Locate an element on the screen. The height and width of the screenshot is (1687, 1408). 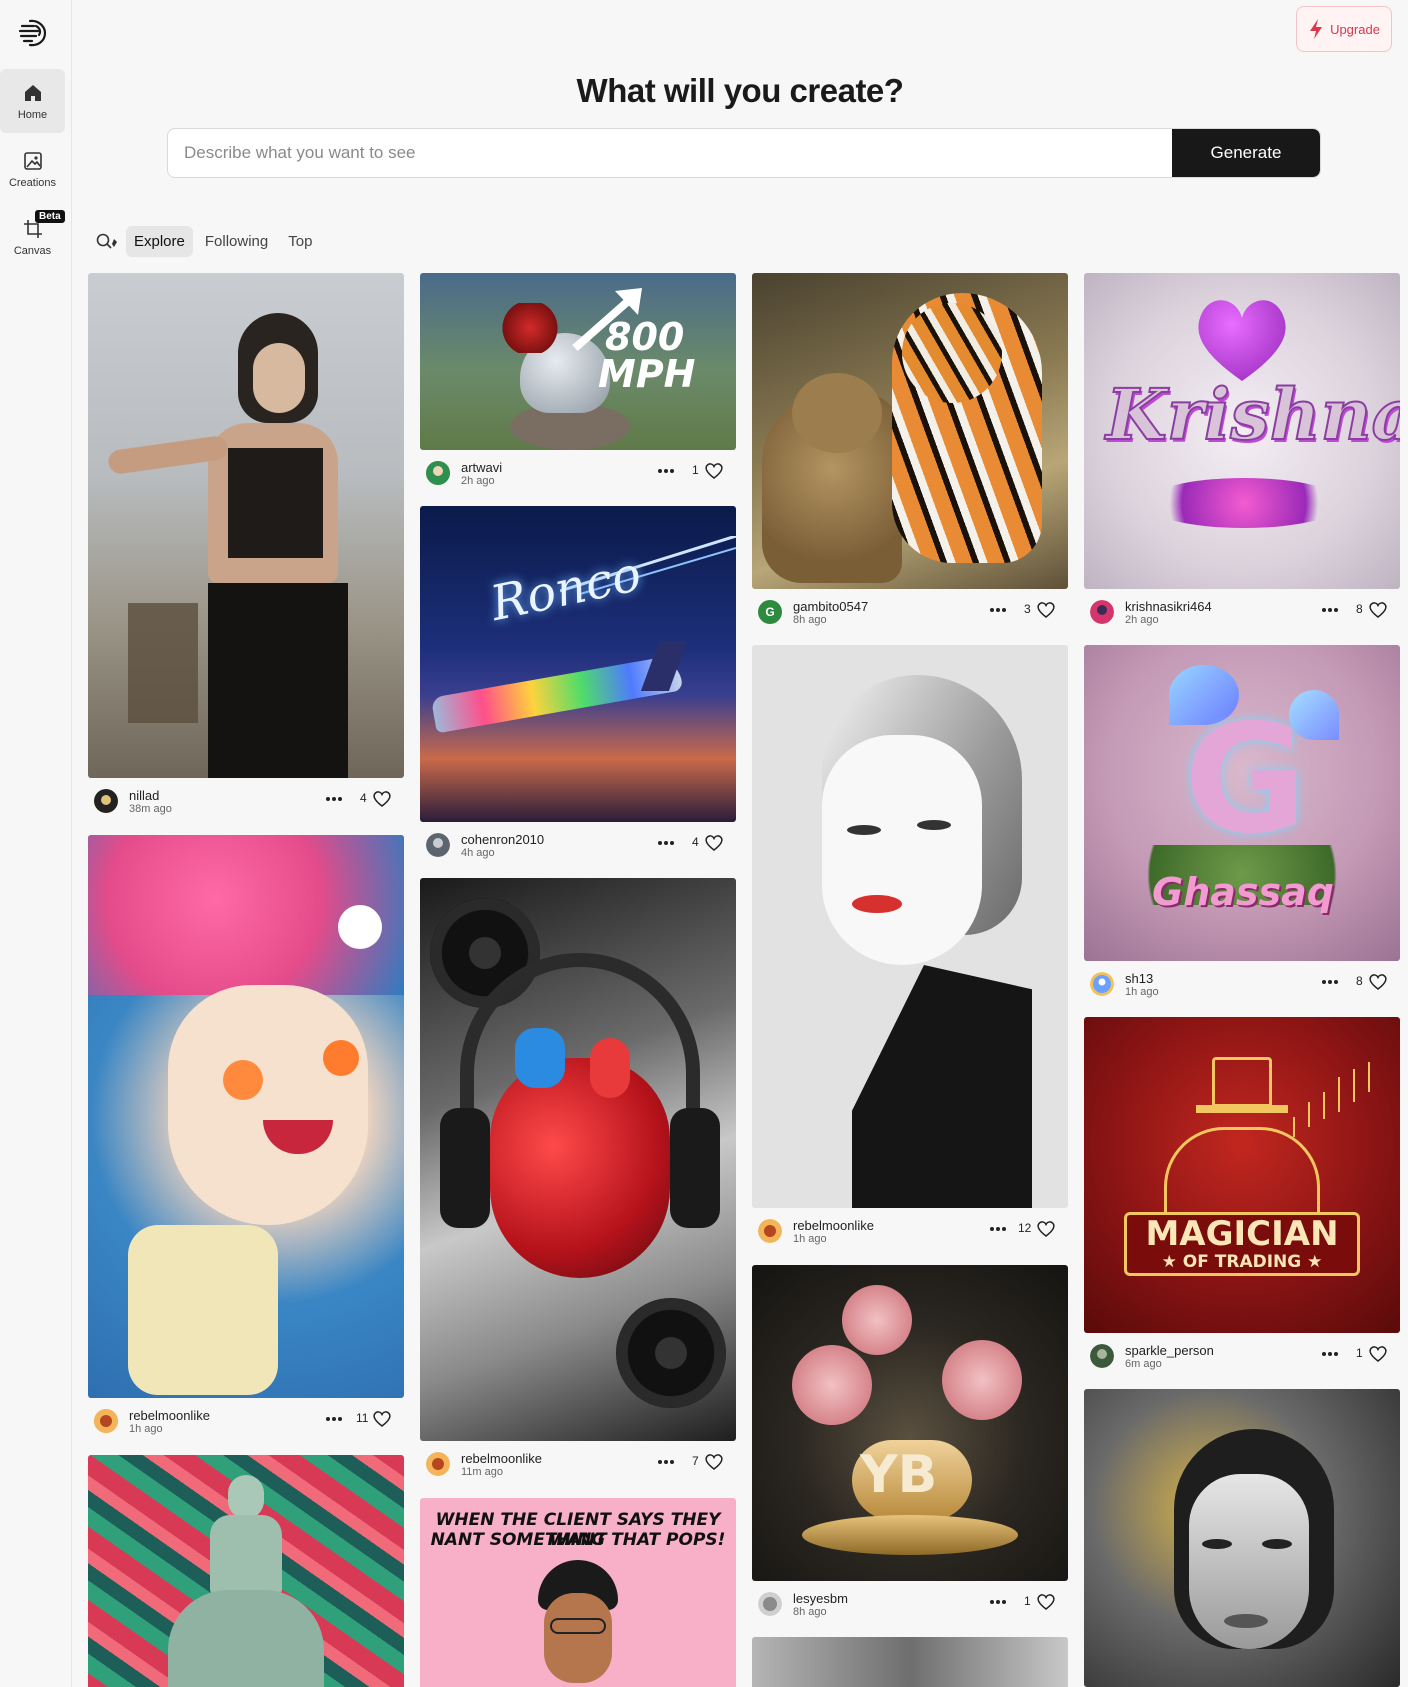
card-meta: rebelmoonlike 1h ago 12 is located at coordinates (910, 1230).